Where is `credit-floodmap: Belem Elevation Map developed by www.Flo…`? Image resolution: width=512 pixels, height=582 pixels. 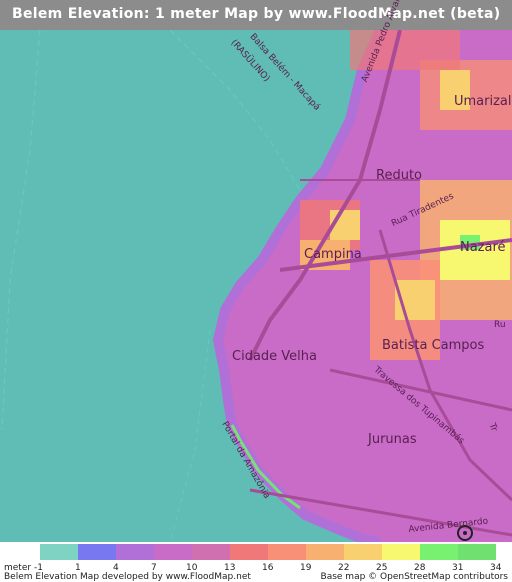 credit-floodmap: Belem Elevation Map developed by www.Flo… is located at coordinates (127, 577).